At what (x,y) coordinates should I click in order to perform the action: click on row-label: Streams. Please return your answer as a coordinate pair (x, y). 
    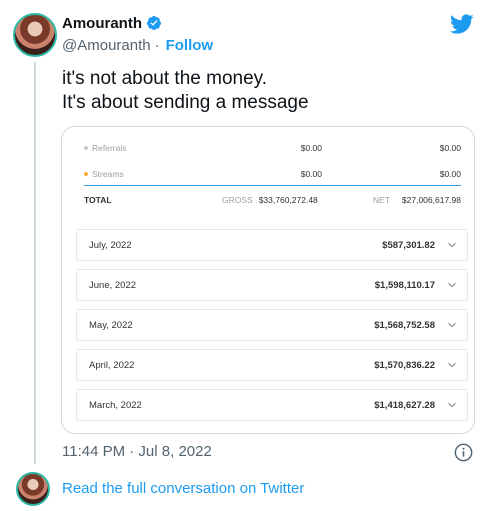
    Looking at the image, I should click on (104, 174).